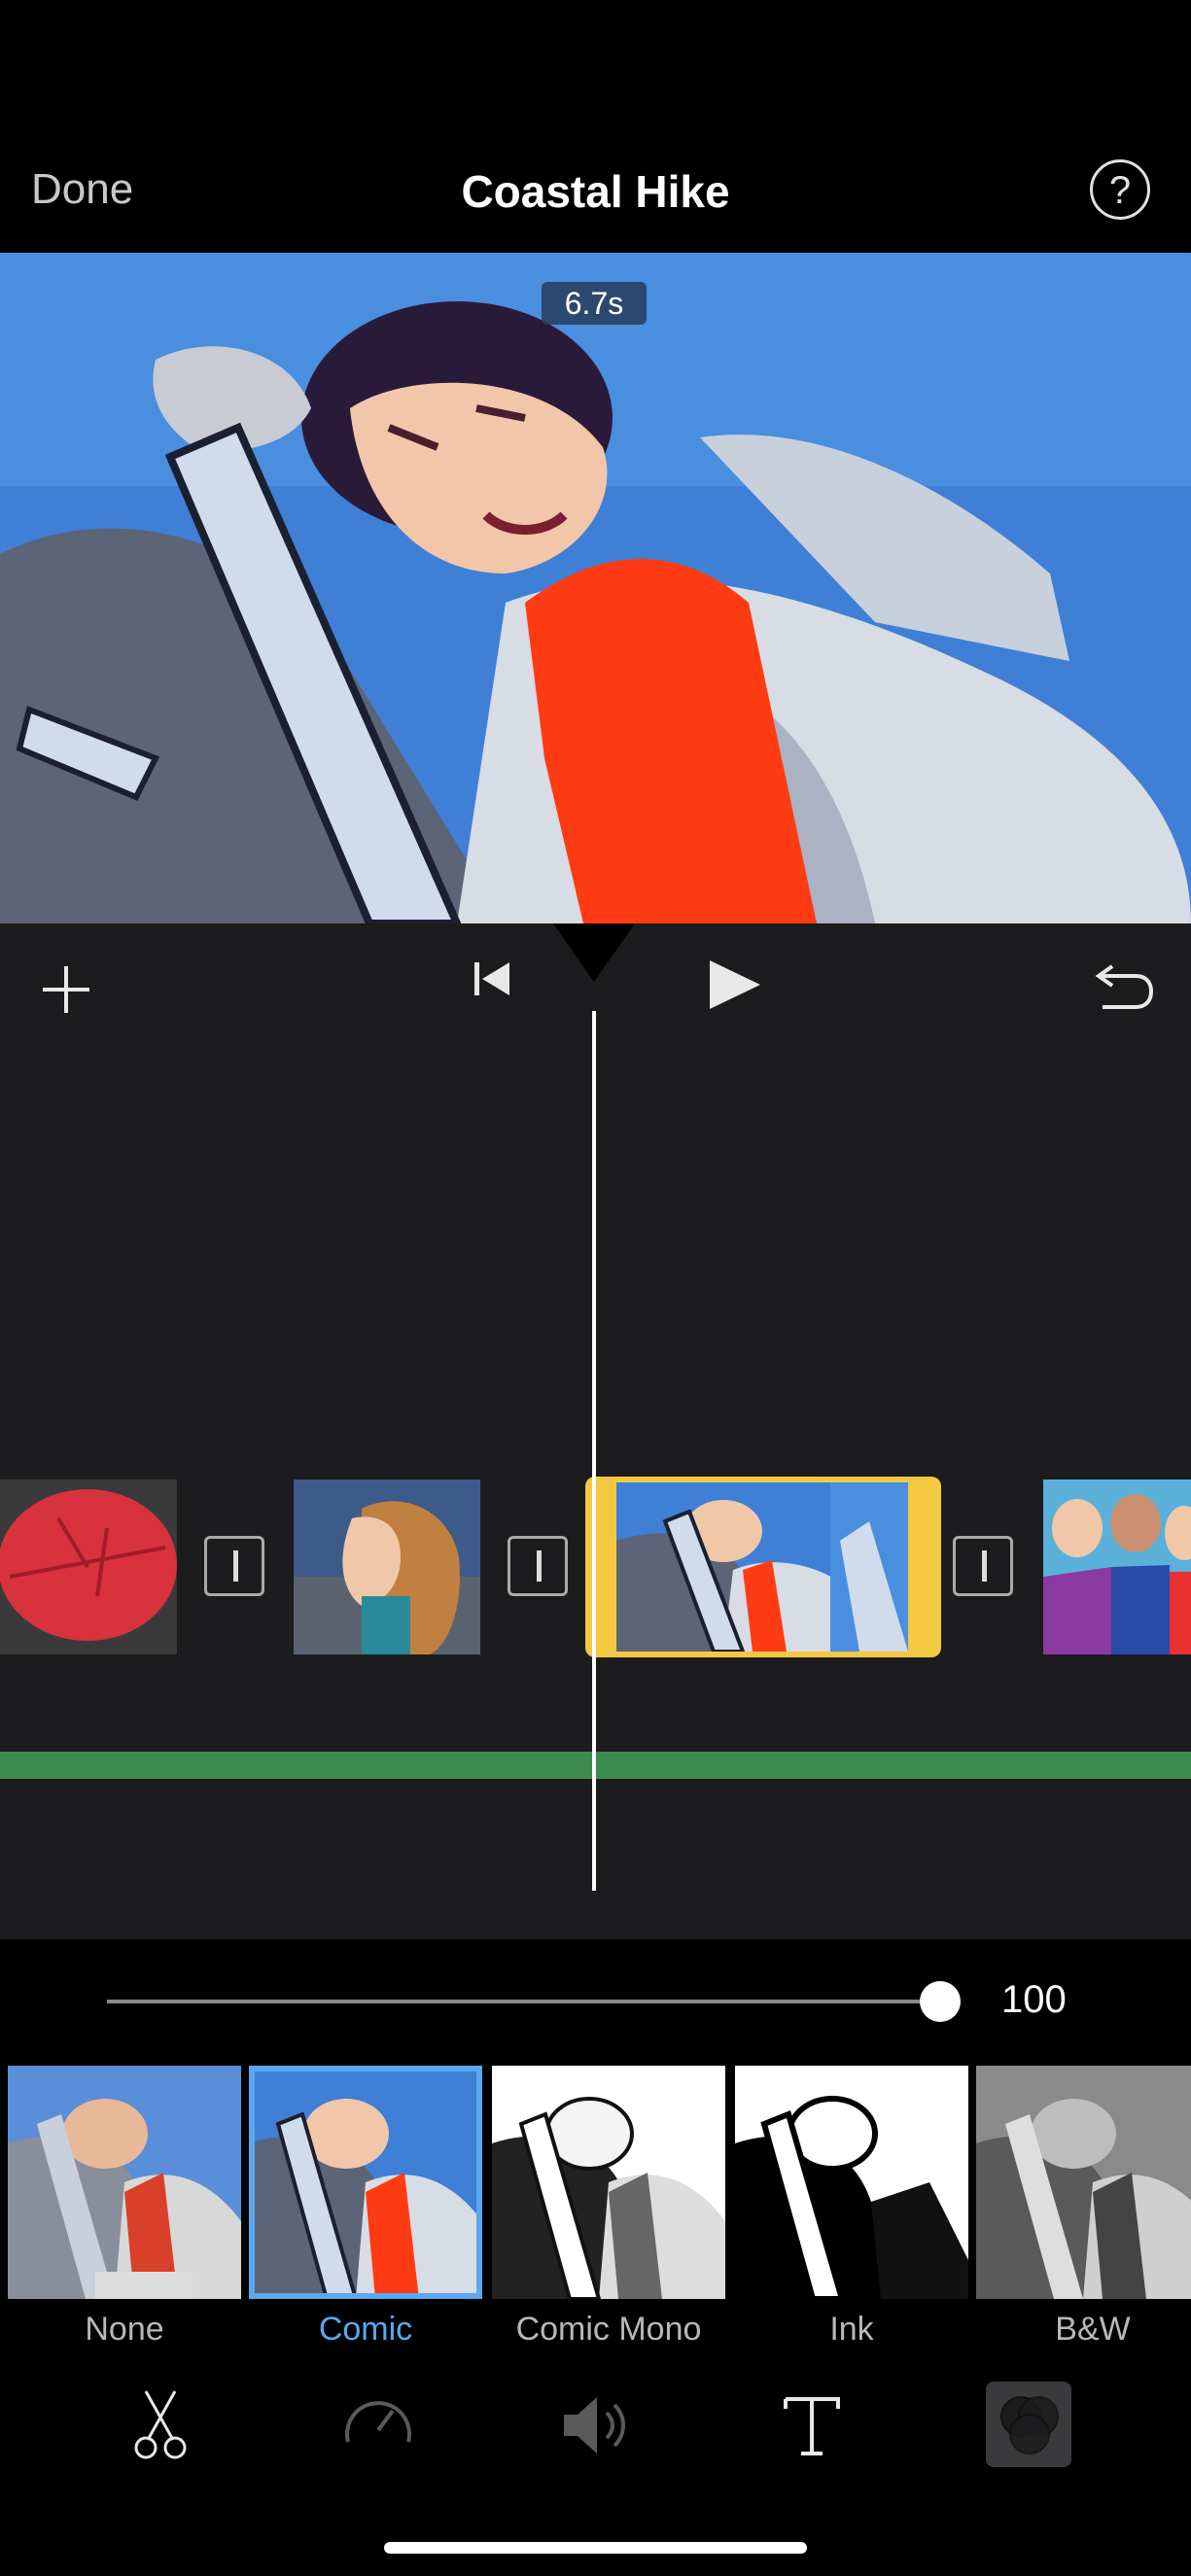  I want to click on speed-icon, so click(378, 2425).